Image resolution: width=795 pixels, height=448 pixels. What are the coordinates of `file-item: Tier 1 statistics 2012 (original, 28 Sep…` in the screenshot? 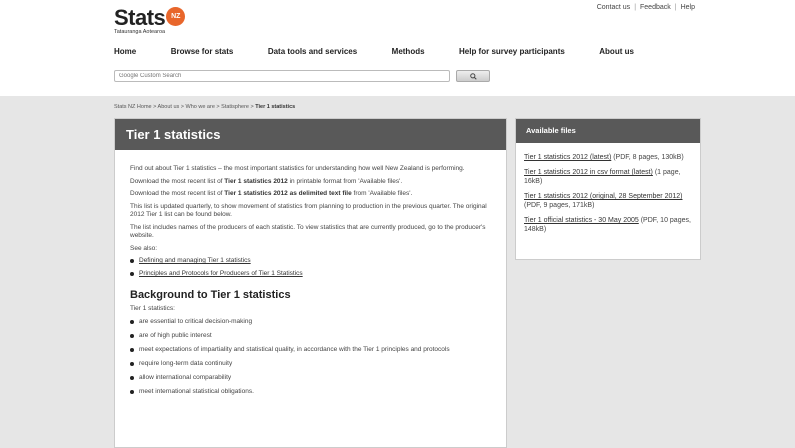 It's located at (608, 201).